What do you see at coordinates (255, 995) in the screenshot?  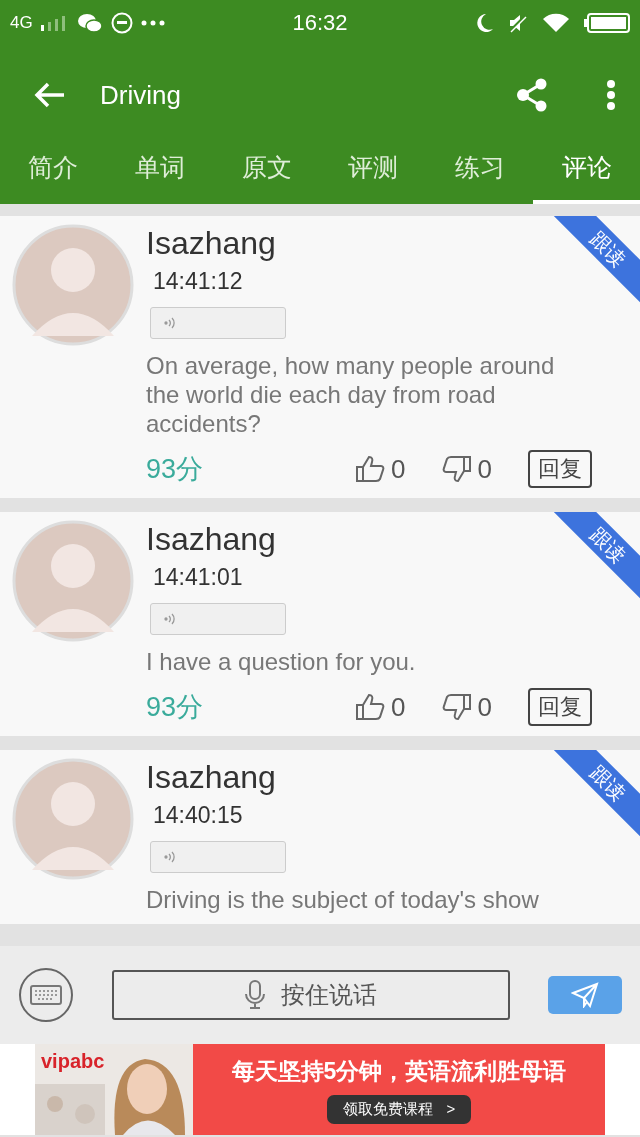 I see `microphone-icon` at bounding box center [255, 995].